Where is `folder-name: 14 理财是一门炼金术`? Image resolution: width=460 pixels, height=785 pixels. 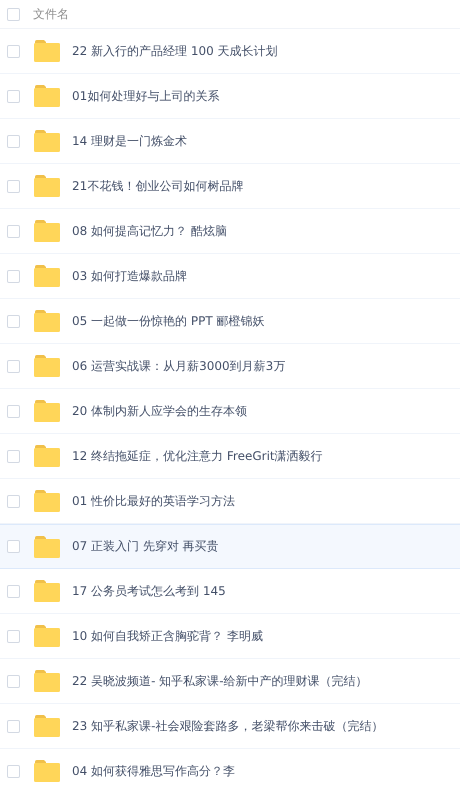
folder-name: 14 理财是一门炼金术 is located at coordinates (130, 141).